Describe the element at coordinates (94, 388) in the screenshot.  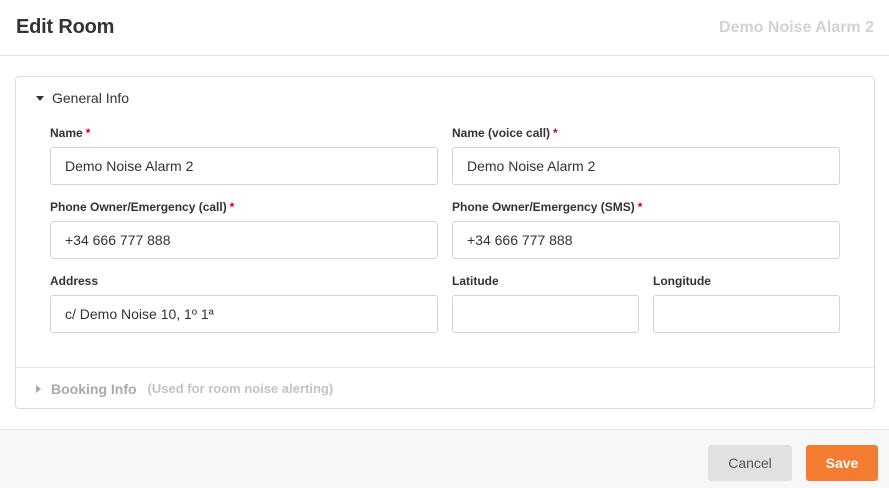
I see `booking-info-title: Booking Info` at that location.